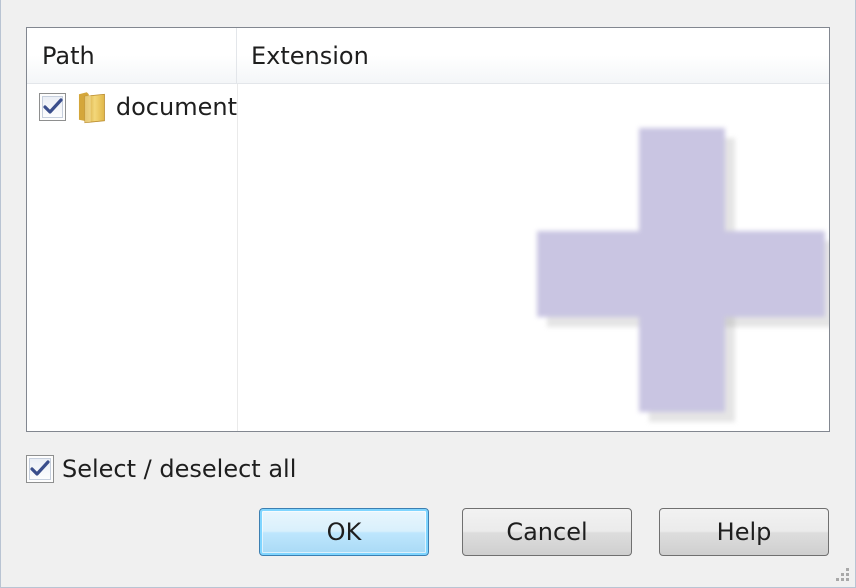  I want to click on folder-icon, so click(92, 108).